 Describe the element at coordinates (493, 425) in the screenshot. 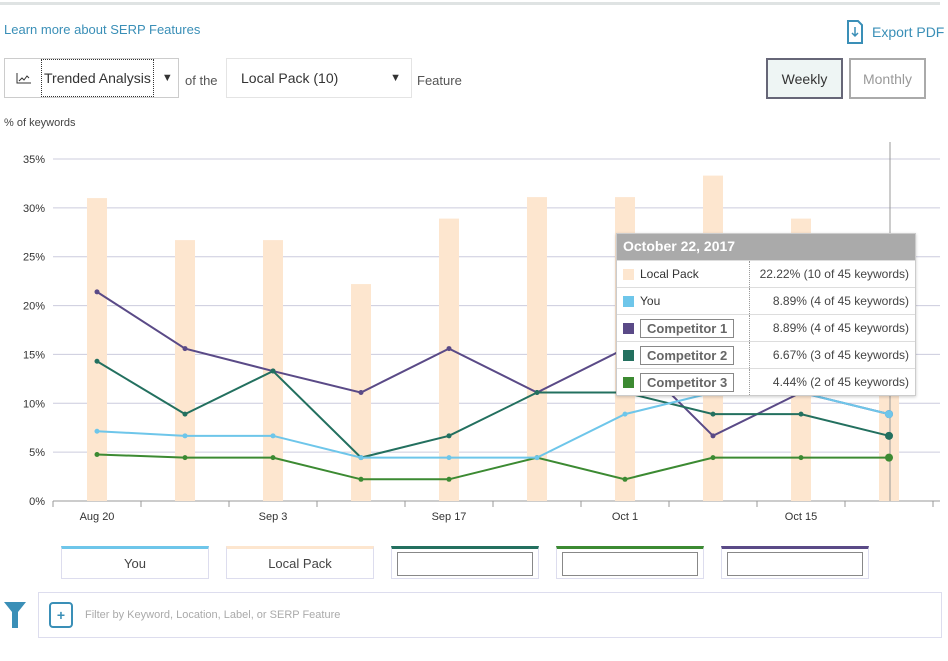

I see `series-line-you` at that location.